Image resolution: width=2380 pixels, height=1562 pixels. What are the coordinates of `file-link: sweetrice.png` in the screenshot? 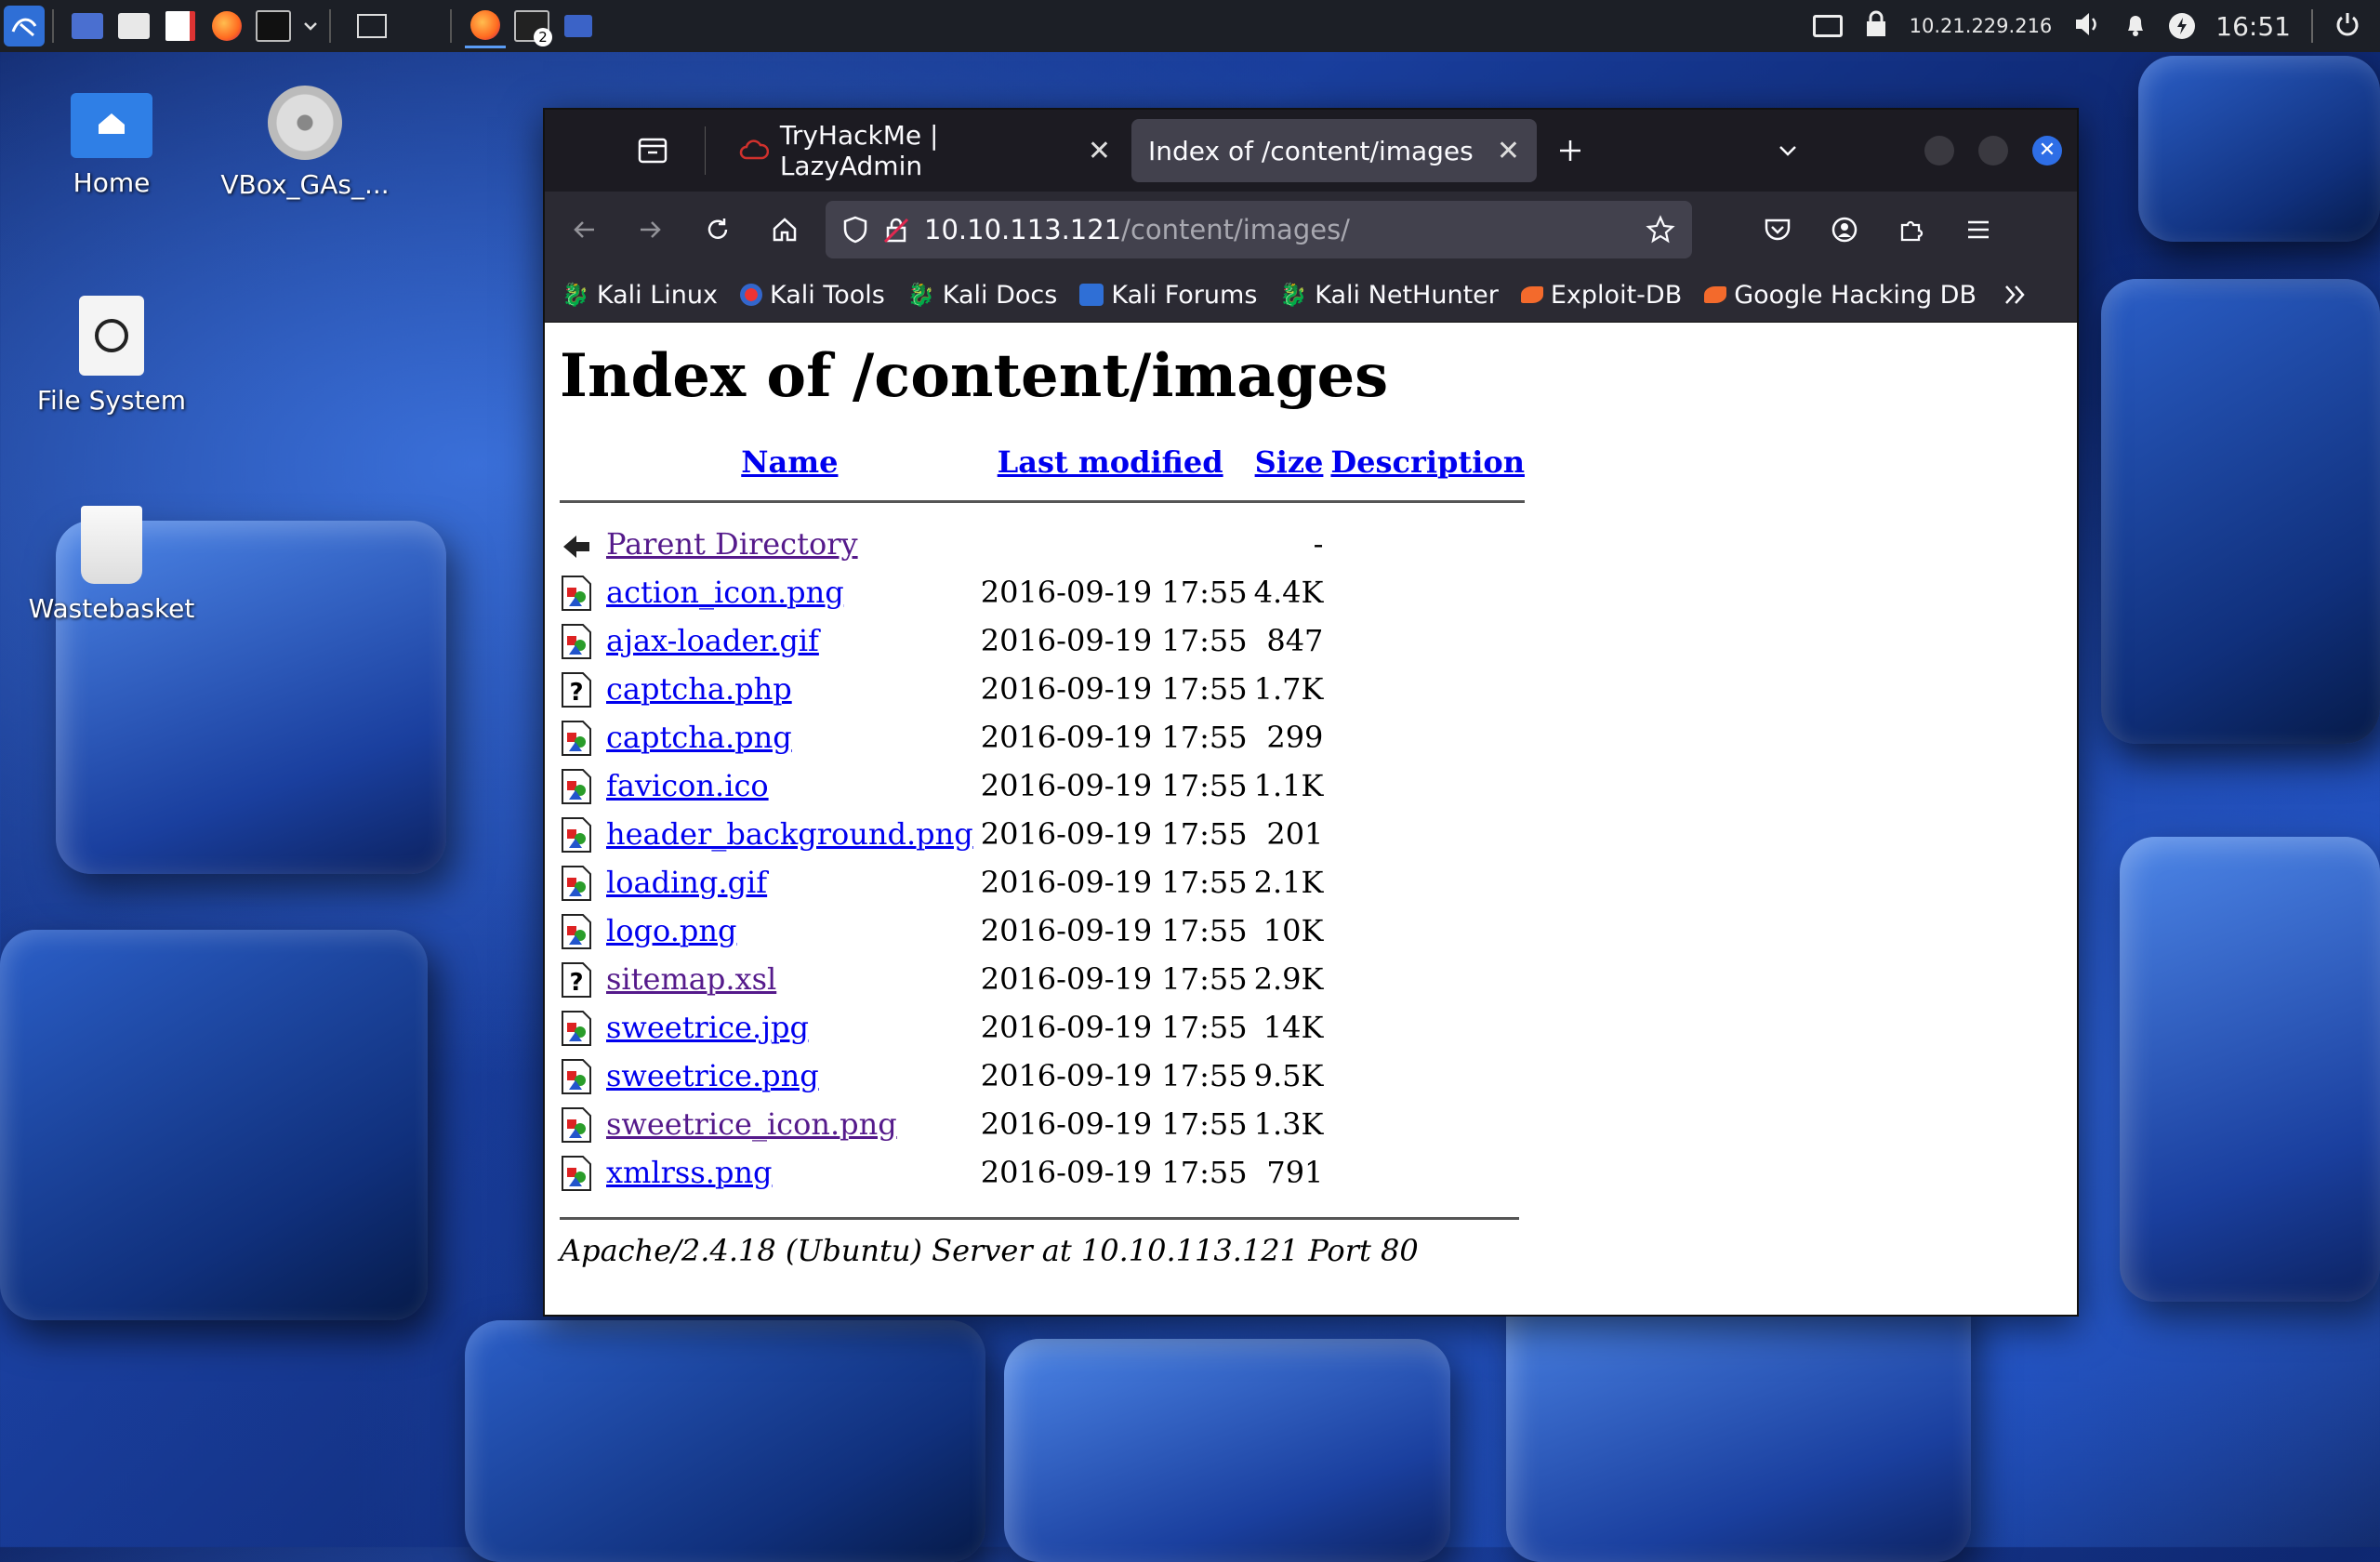 It's located at (712, 1075).